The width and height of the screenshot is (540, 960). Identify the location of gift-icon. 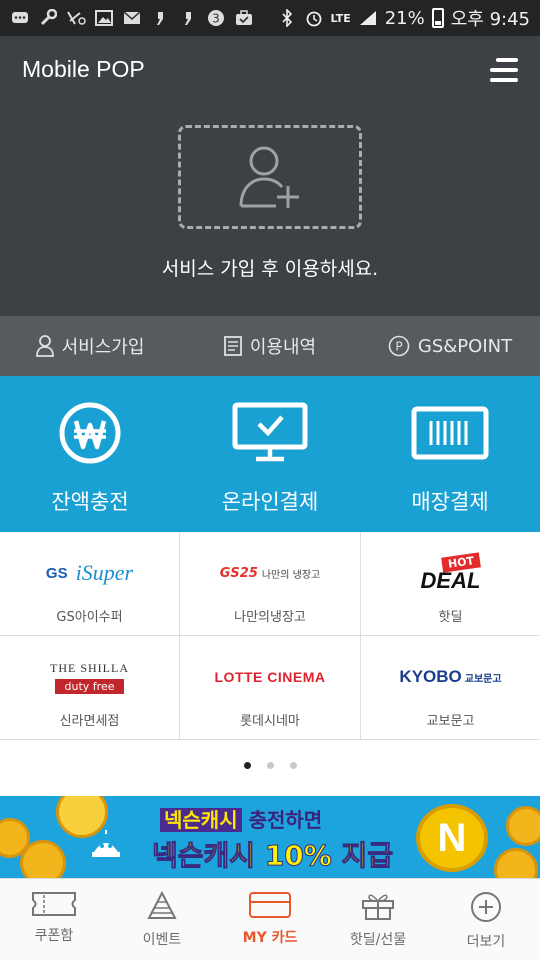
(378, 907).